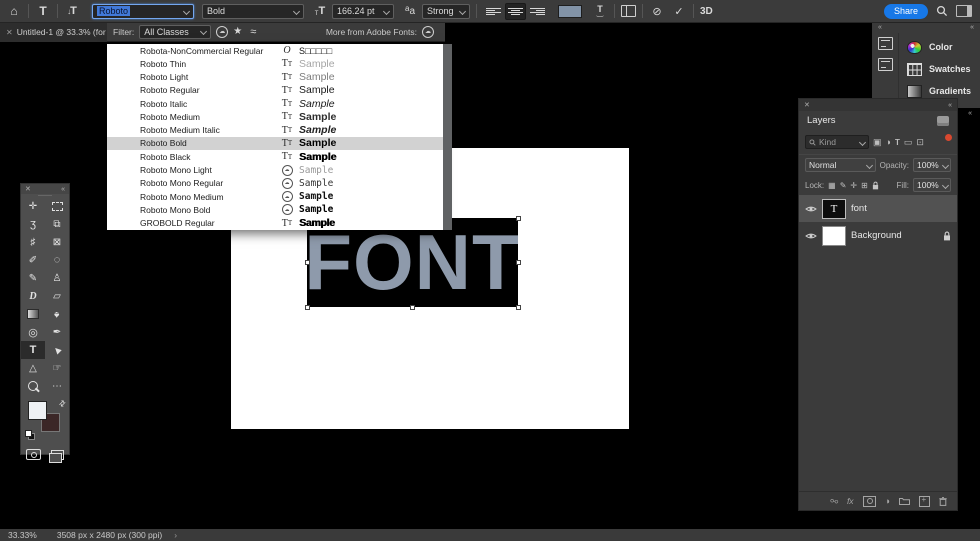 The width and height of the screenshot is (980, 541). I want to click on object-selection-tool, so click(57, 224).